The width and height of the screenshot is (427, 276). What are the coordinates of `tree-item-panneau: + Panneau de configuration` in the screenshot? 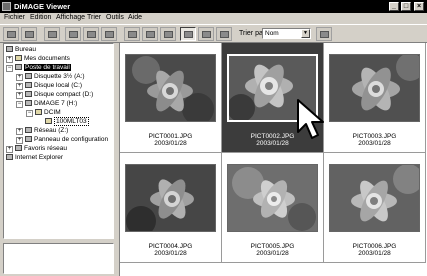 It's located at (62, 139).